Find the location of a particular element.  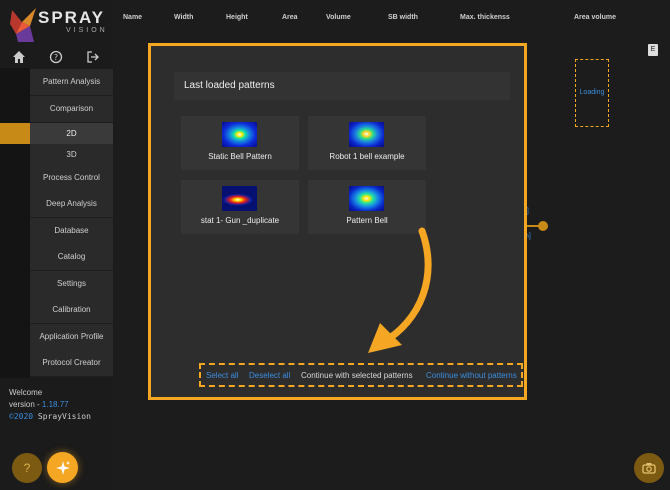

pattern-label: Pattern Bell is located at coordinates (367, 220).